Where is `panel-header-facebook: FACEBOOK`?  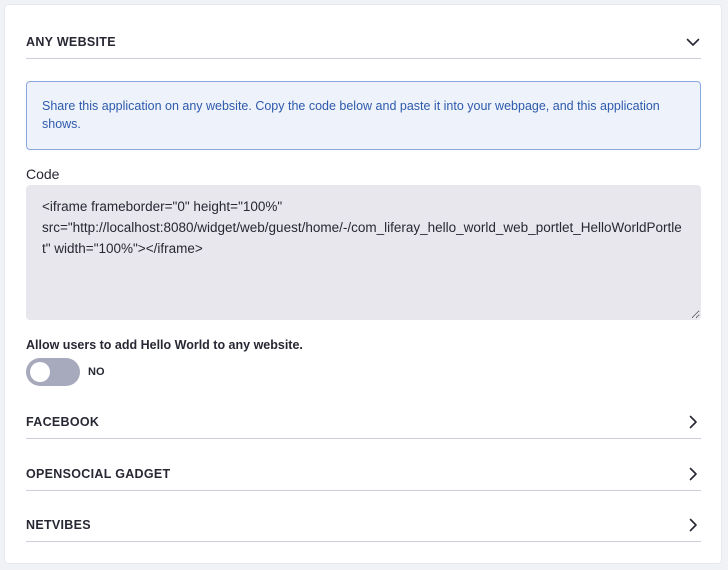 panel-header-facebook: FACEBOOK is located at coordinates (363, 422).